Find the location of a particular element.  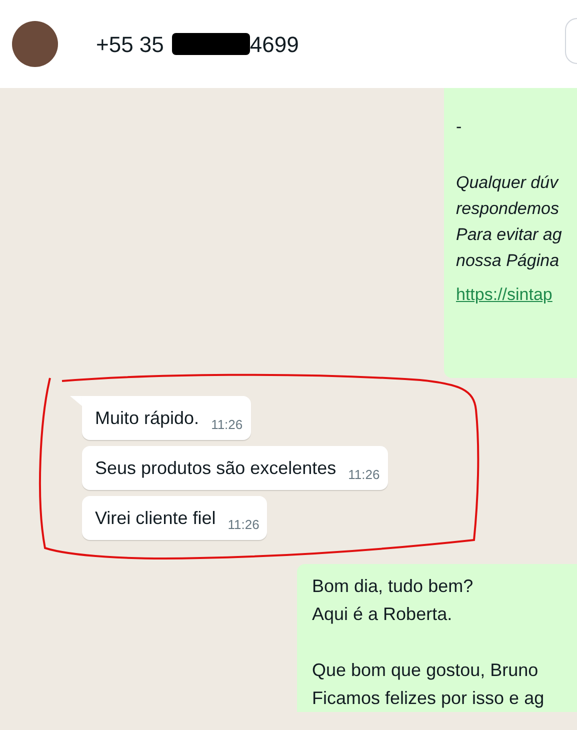

message-text: Seus produtos são excelentes is located at coordinates (215, 468).